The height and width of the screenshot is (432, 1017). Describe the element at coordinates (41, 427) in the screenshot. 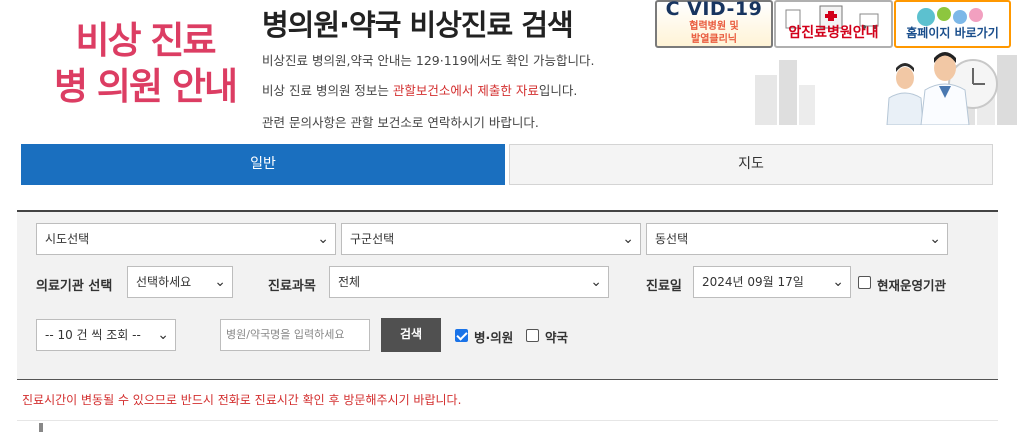

I see `result-area-marker` at that location.